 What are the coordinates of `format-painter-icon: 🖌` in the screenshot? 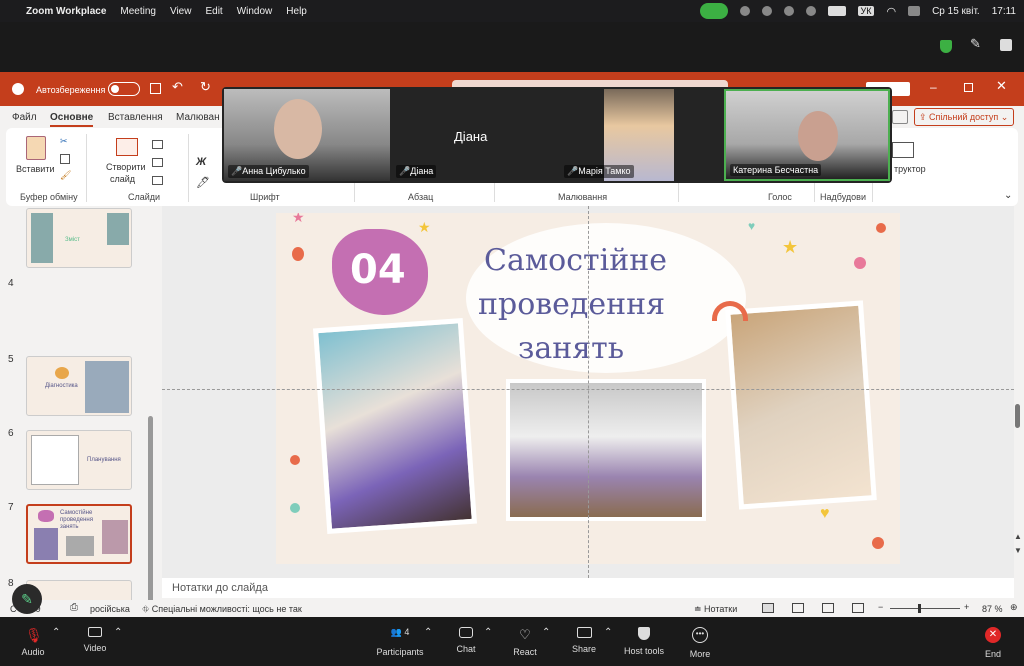 It's located at (65, 175).